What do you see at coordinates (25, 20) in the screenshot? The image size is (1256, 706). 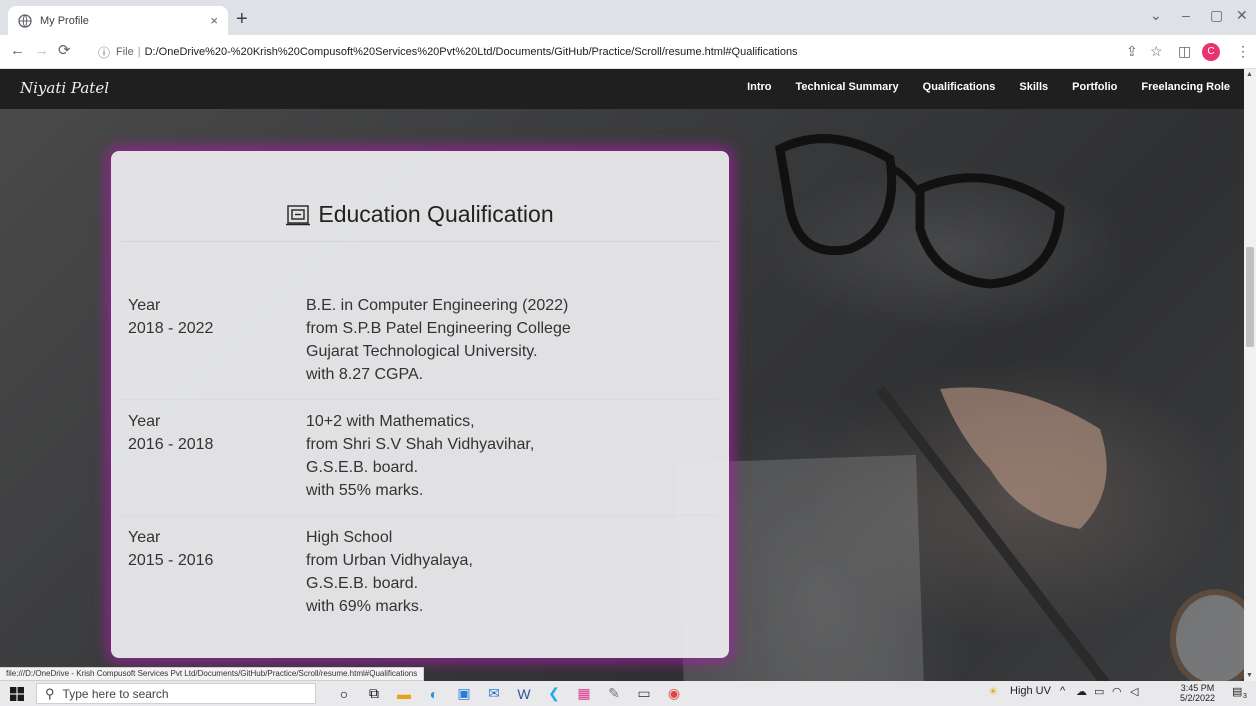 I see `globe-icon` at bounding box center [25, 20].